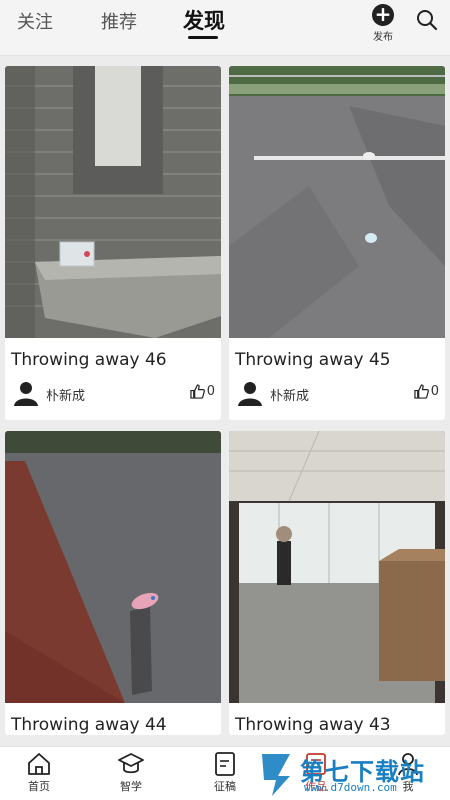 The width and height of the screenshot is (450, 800). I want to click on document-icon, so click(225, 764).